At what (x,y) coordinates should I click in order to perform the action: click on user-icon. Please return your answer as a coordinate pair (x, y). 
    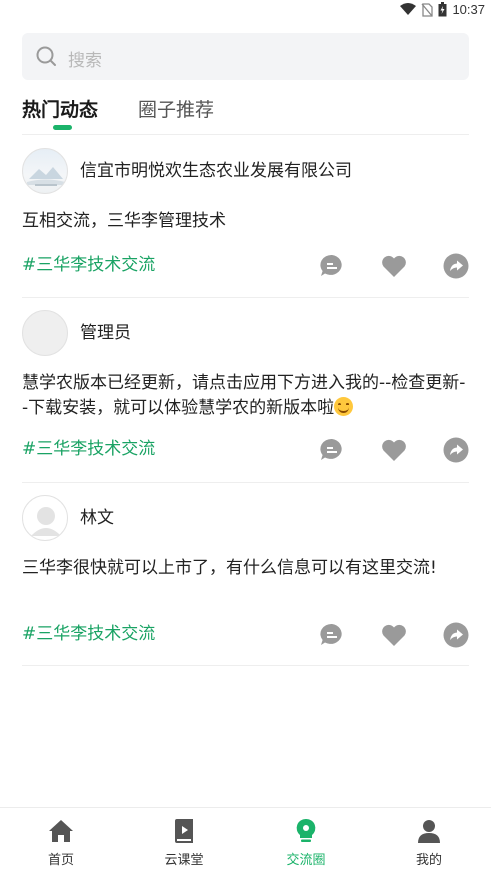
    Looking at the image, I should click on (429, 831).